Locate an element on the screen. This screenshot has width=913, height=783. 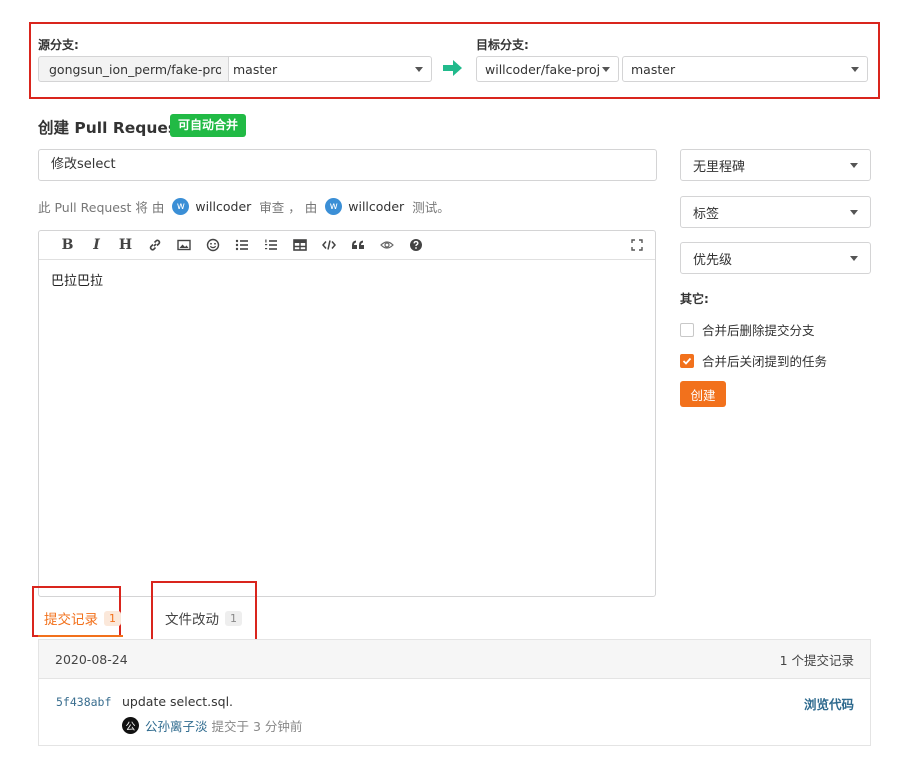
fullscreen-icon is located at coordinates (637, 245).